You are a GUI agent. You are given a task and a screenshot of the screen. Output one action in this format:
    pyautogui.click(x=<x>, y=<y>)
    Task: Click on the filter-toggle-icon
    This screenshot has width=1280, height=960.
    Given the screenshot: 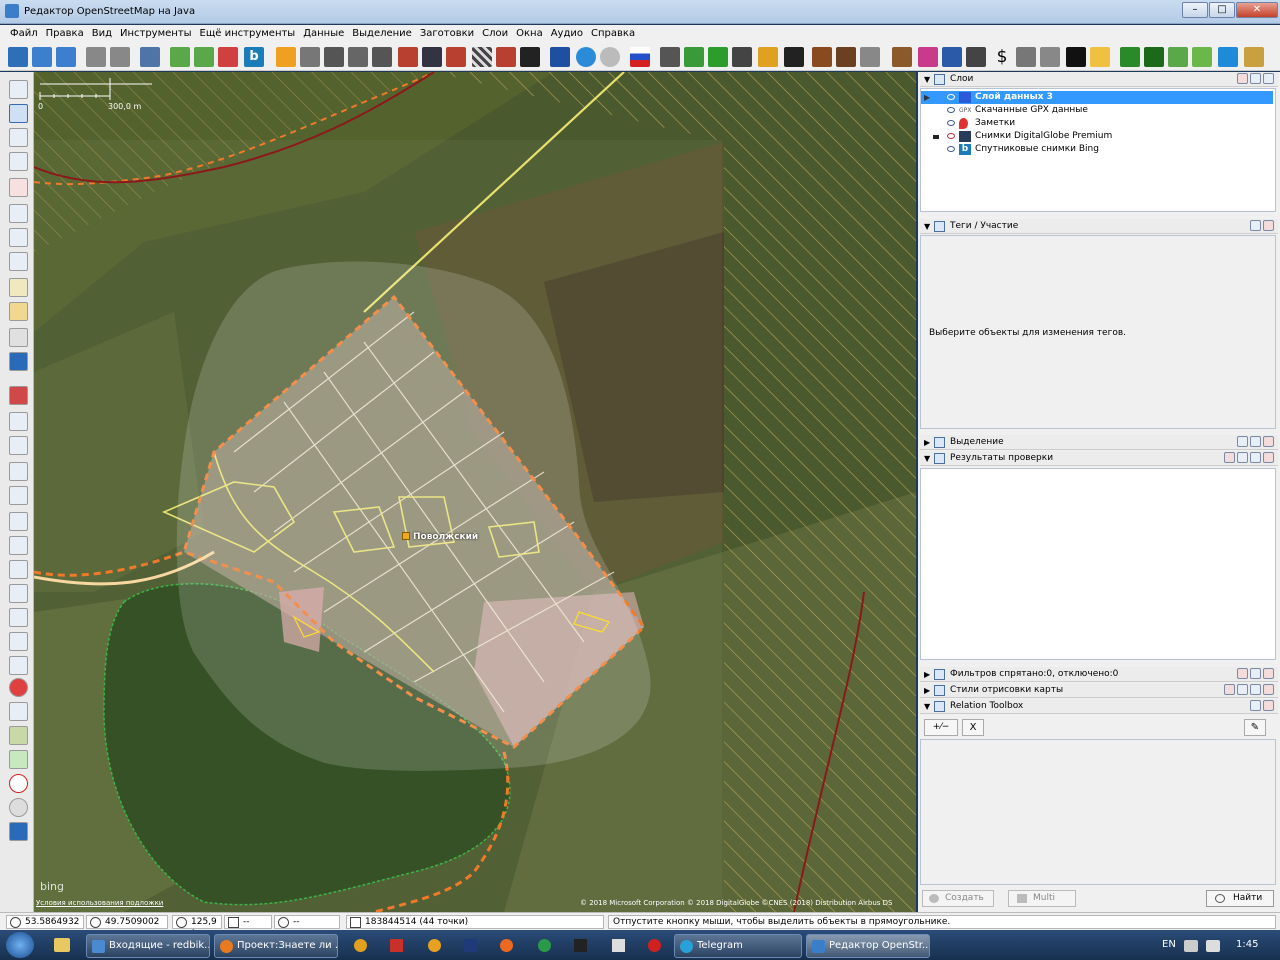 What is the action you would take?
    pyautogui.click(x=18, y=593)
    